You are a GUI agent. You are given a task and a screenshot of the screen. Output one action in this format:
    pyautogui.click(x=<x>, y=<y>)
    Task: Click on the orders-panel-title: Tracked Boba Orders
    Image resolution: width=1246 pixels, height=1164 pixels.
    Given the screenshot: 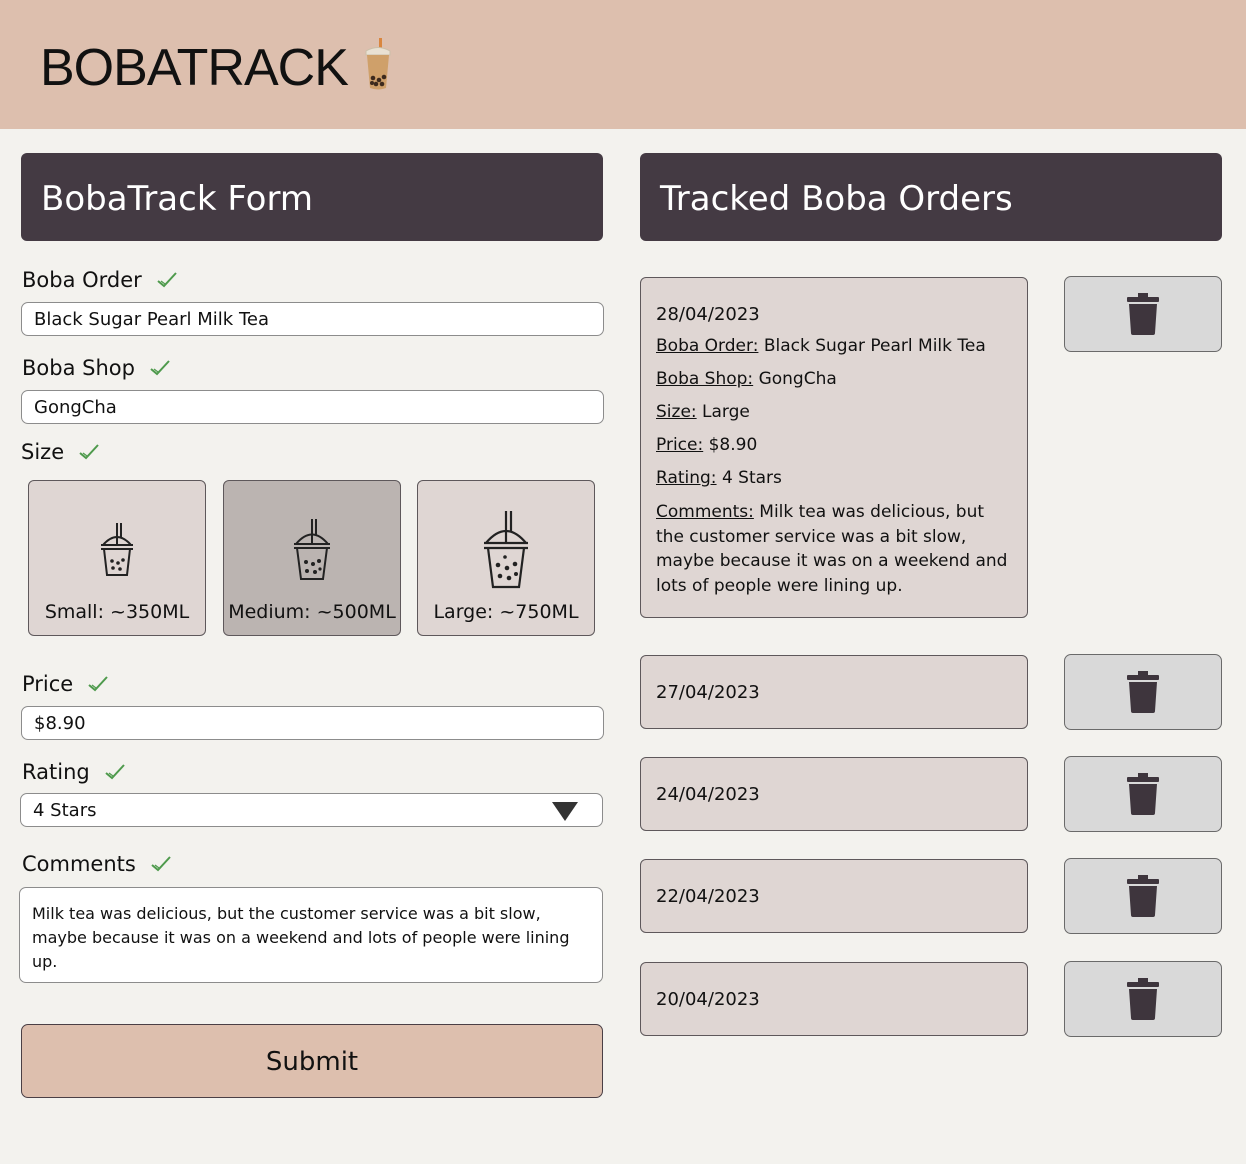 What is the action you would take?
    pyautogui.click(x=931, y=197)
    